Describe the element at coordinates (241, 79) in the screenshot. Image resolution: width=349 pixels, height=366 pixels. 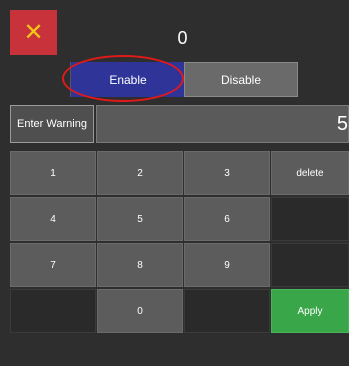
I see `disable-button: Disable` at that location.